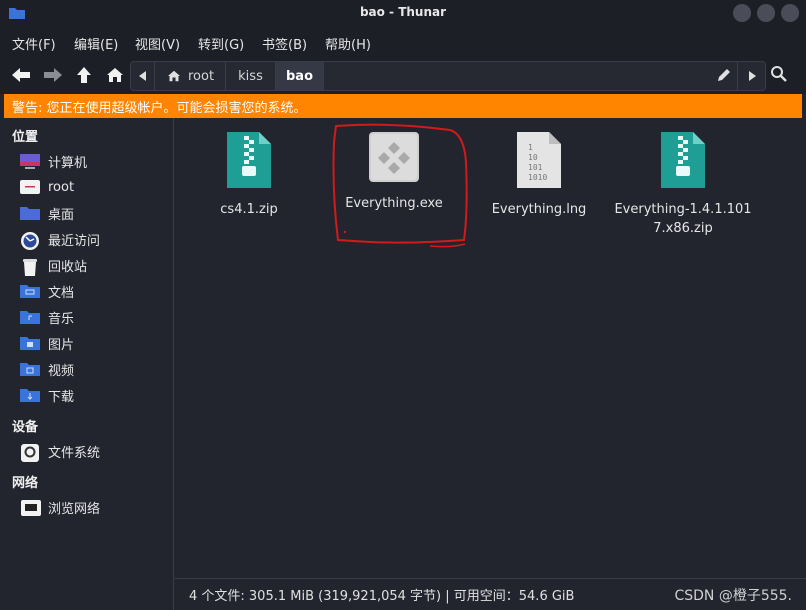  I want to click on sidebar-heading-devices: 设备, so click(25, 427).